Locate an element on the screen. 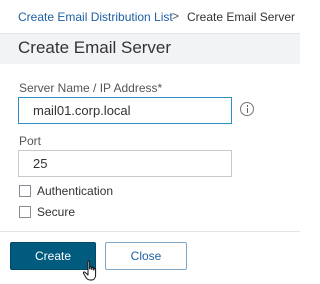 This screenshot has height=284, width=320. page-title: Create Email Server is located at coordinates (95, 47).